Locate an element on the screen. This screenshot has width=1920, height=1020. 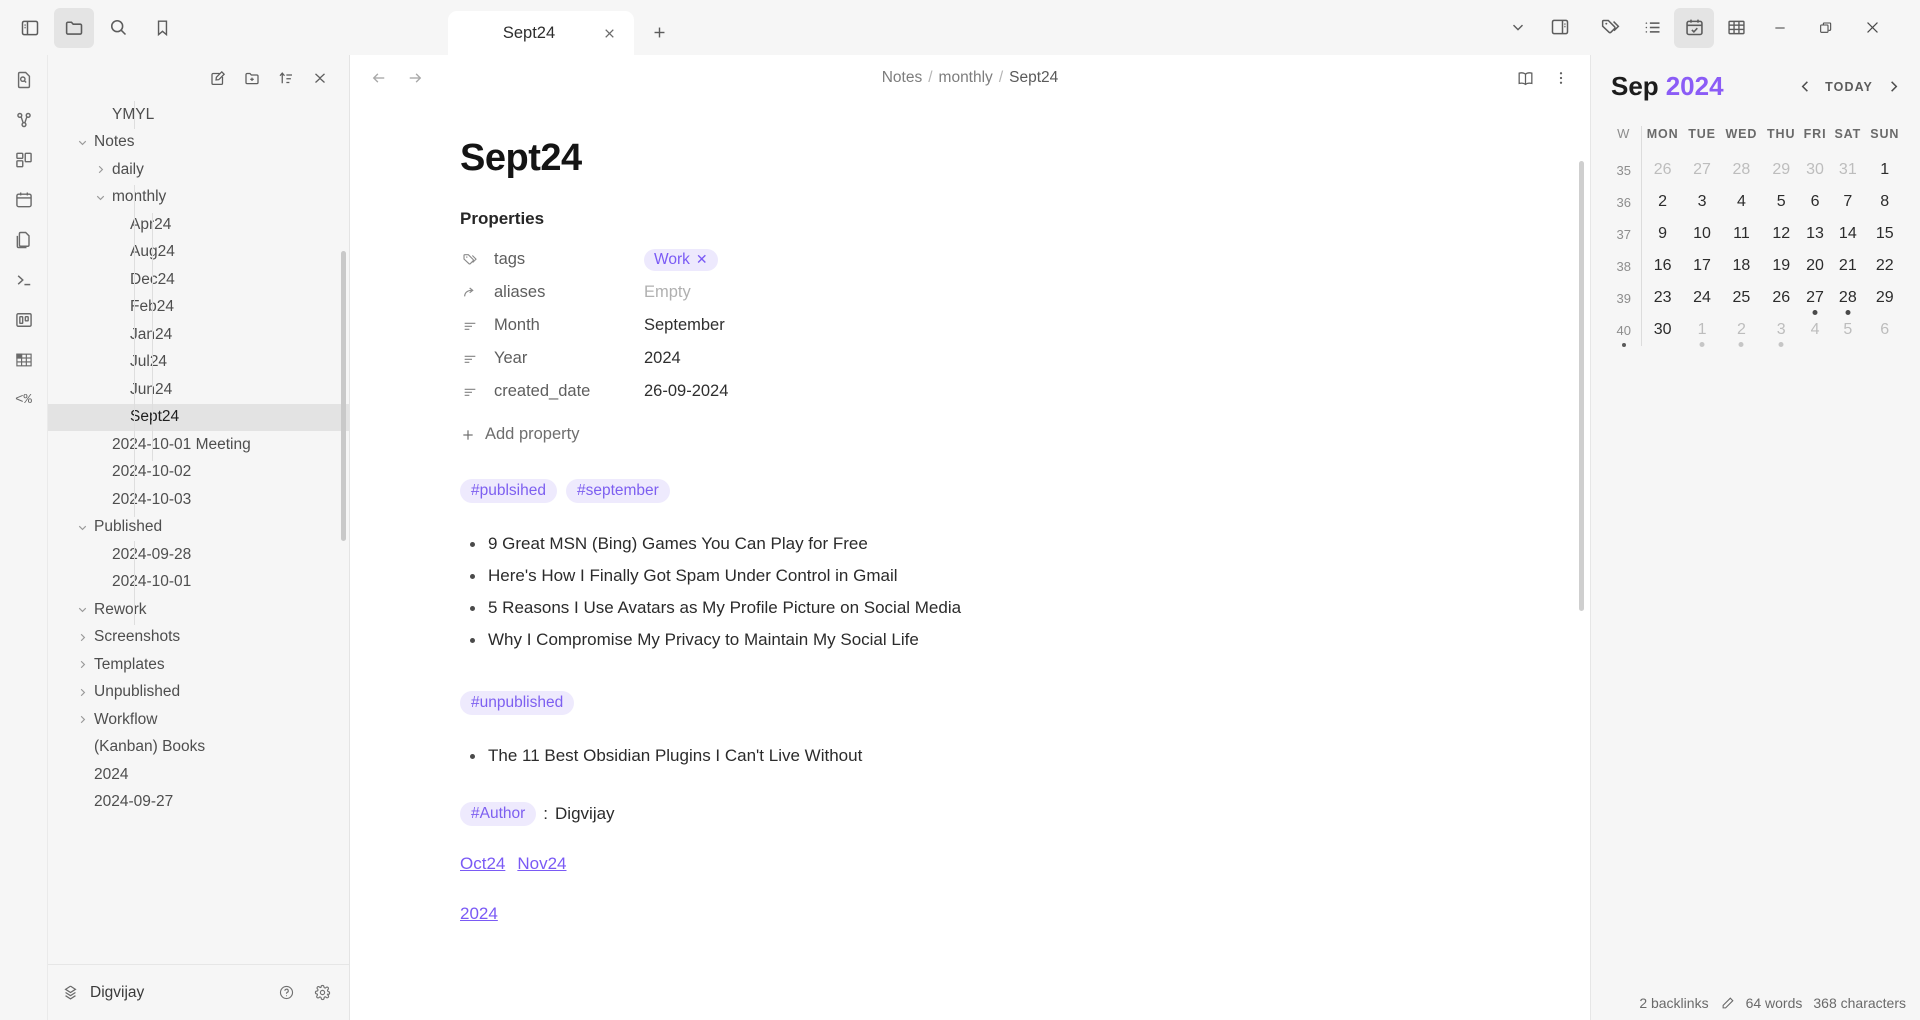
tree-folder: Unpublished is located at coordinates (198, 693).